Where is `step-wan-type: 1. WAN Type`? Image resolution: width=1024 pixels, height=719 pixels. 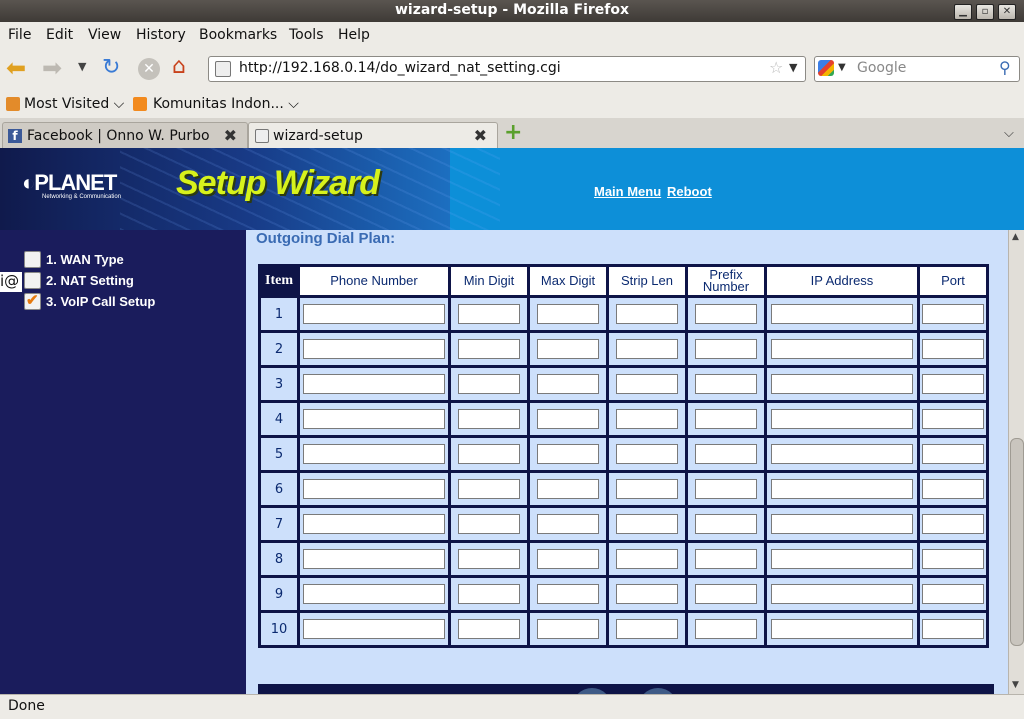 step-wan-type: 1. WAN Type is located at coordinates (74, 259).